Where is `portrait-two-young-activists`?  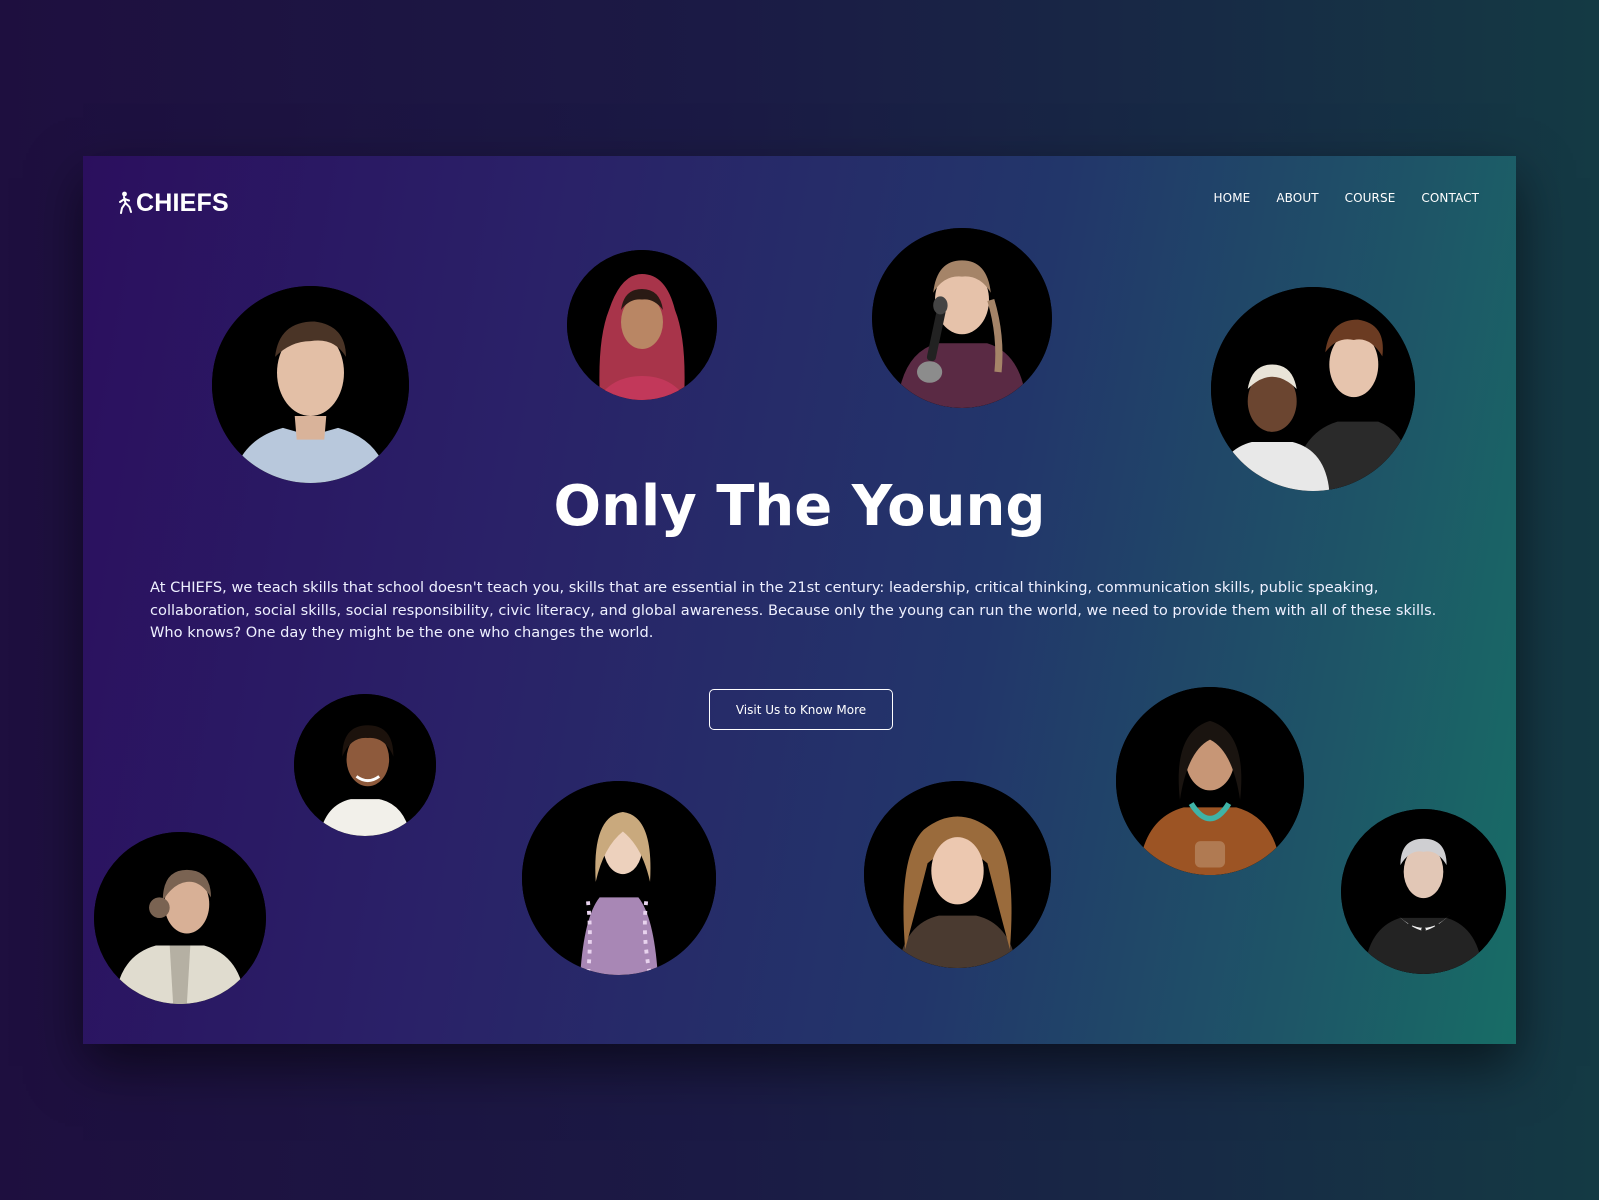
portrait-two-young-activists is located at coordinates (1313, 389).